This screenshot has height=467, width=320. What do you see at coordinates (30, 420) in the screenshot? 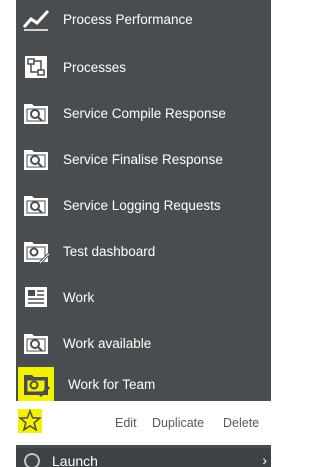
I see `favorite-star-icon` at bounding box center [30, 420].